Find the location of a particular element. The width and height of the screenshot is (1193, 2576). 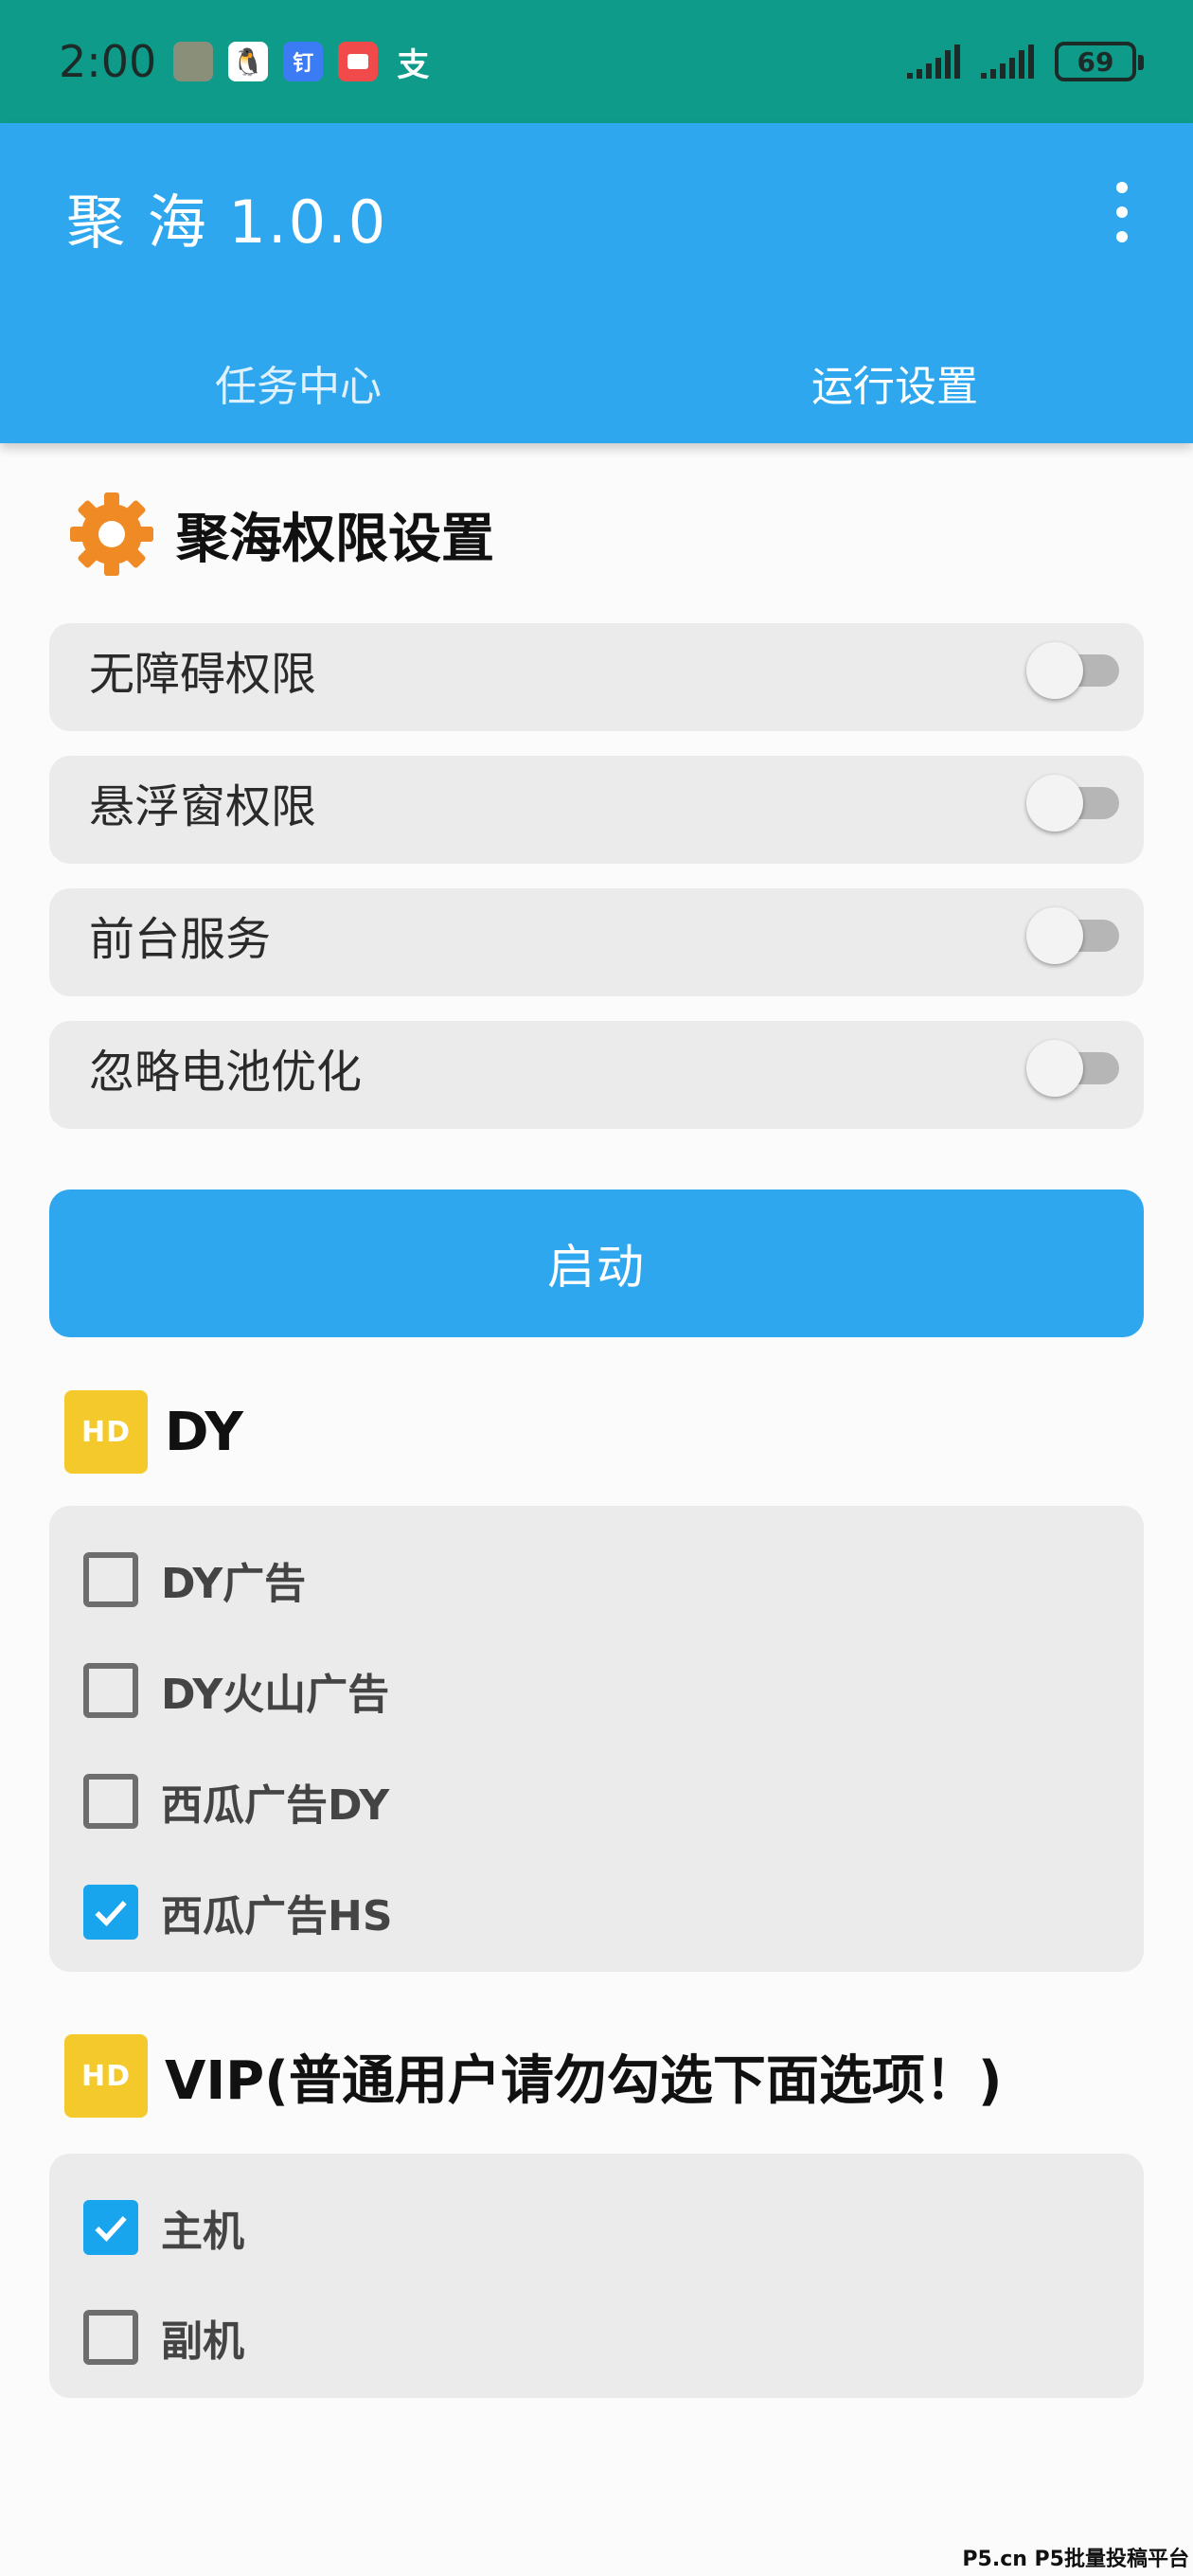

signal-1-icon is located at coordinates (933, 62).